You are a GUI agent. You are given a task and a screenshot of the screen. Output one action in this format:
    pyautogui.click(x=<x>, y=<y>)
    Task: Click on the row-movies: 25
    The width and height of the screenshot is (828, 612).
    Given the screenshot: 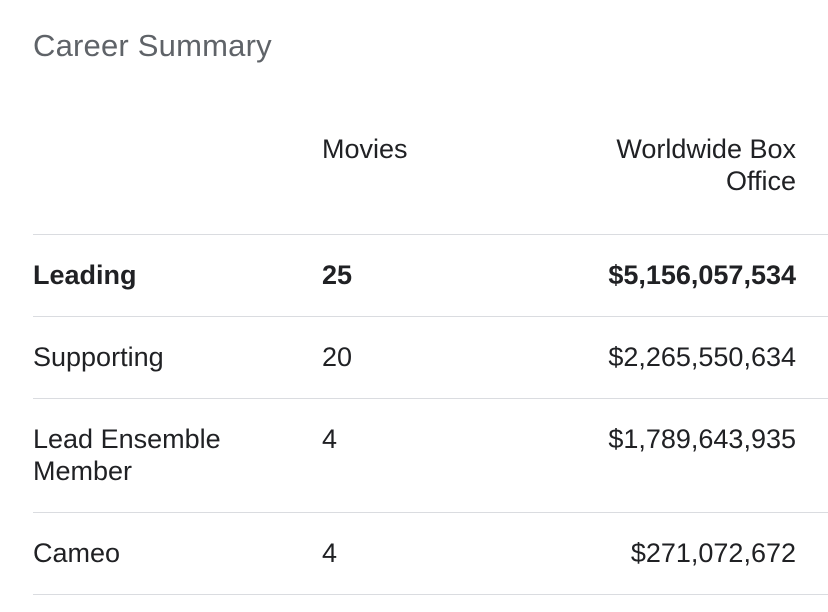 What is the action you would take?
    pyautogui.click(x=337, y=275)
    